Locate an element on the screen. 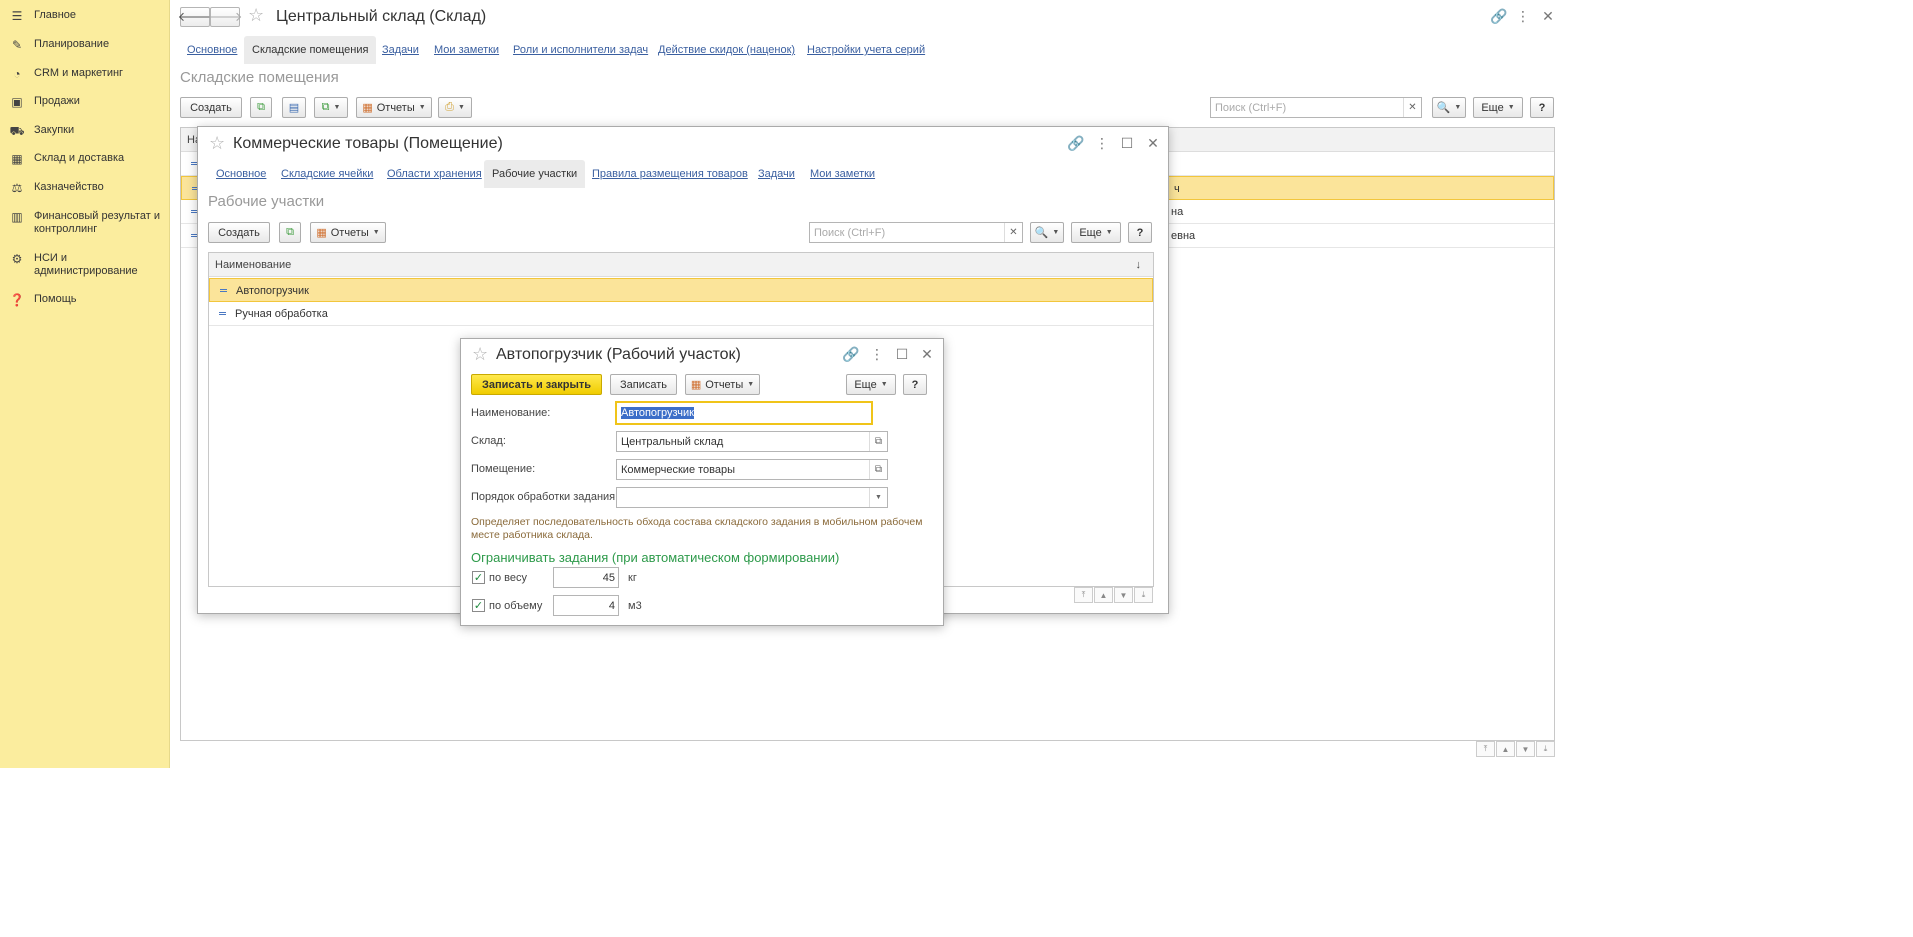  room-field-value: Коммерческие товары is located at coordinates (678, 469).